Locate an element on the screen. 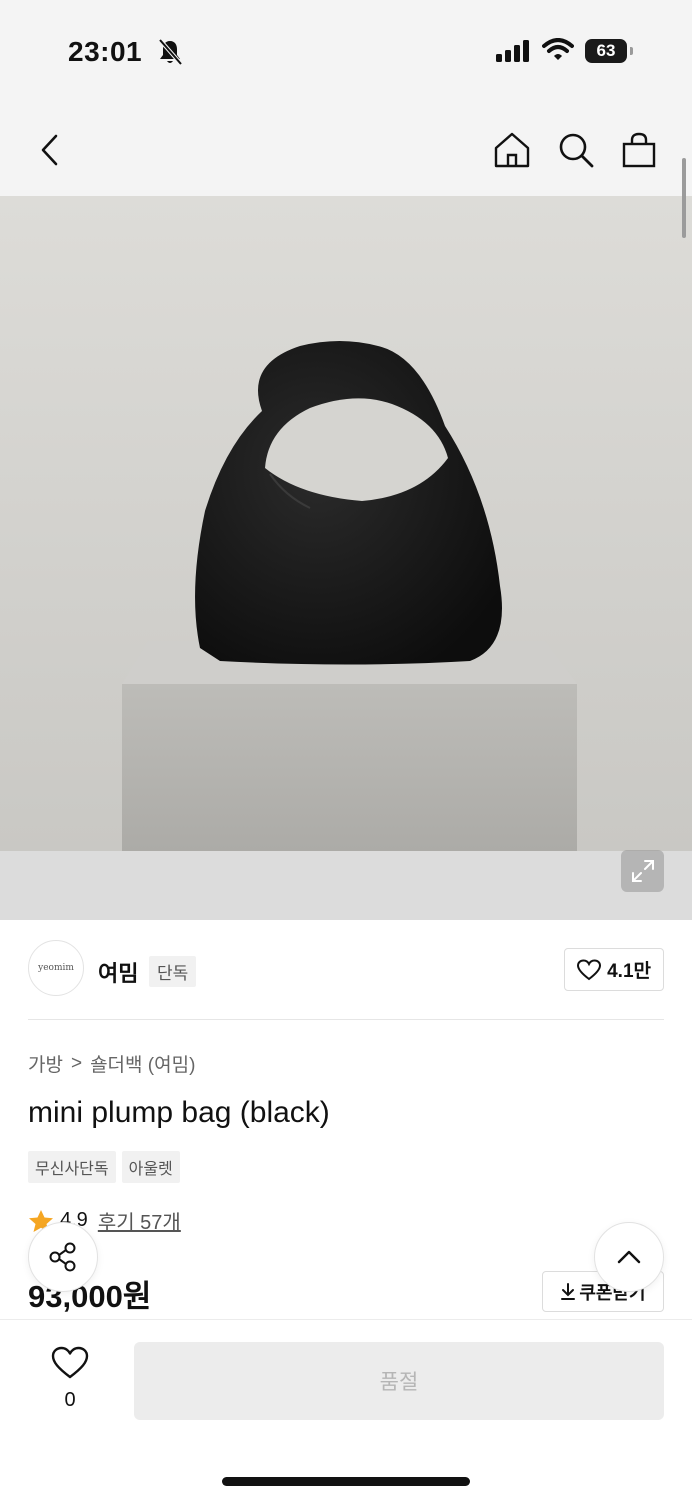 The height and width of the screenshot is (1500, 692). cart-button is located at coordinates (639, 150).